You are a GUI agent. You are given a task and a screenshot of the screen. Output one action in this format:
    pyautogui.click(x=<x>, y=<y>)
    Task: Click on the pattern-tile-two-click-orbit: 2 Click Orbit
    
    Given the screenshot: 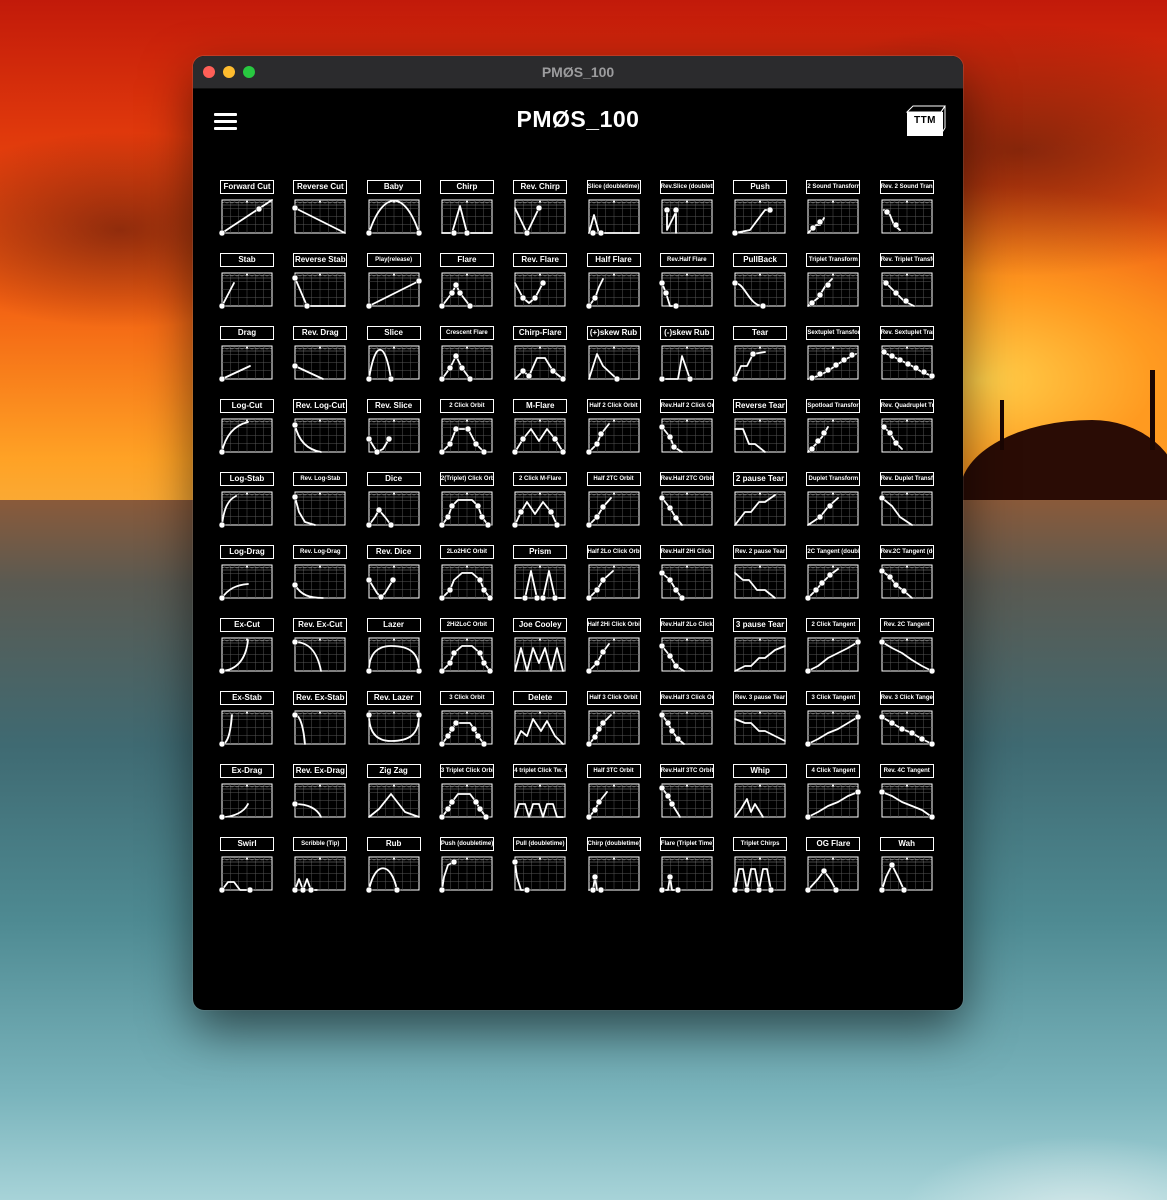 What is the action you would take?
    pyautogui.click(x=466, y=430)
    